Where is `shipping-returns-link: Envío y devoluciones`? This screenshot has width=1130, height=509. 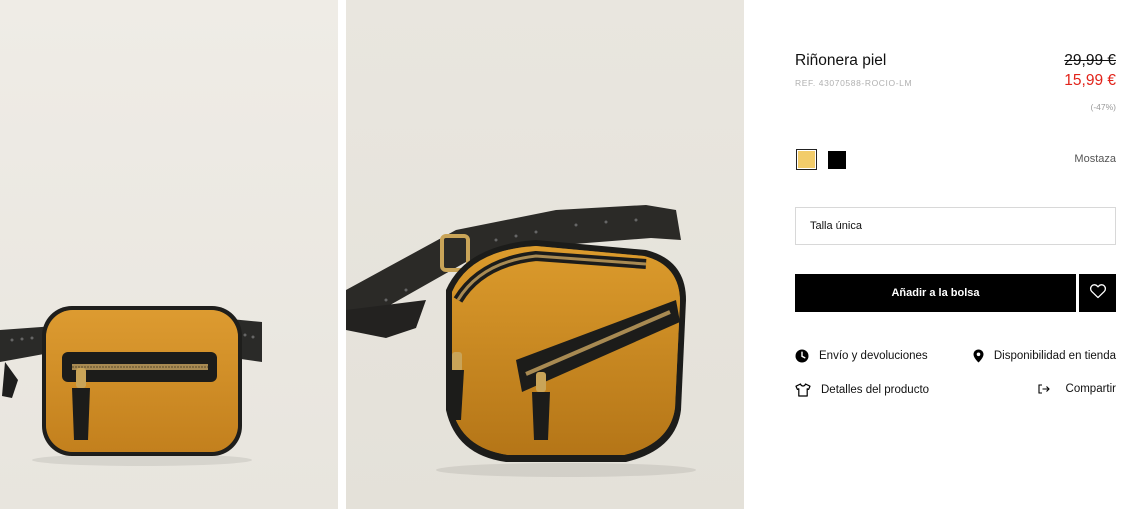 shipping-returns-link: Envío y devoluciones is located at coordinates (861, 356).